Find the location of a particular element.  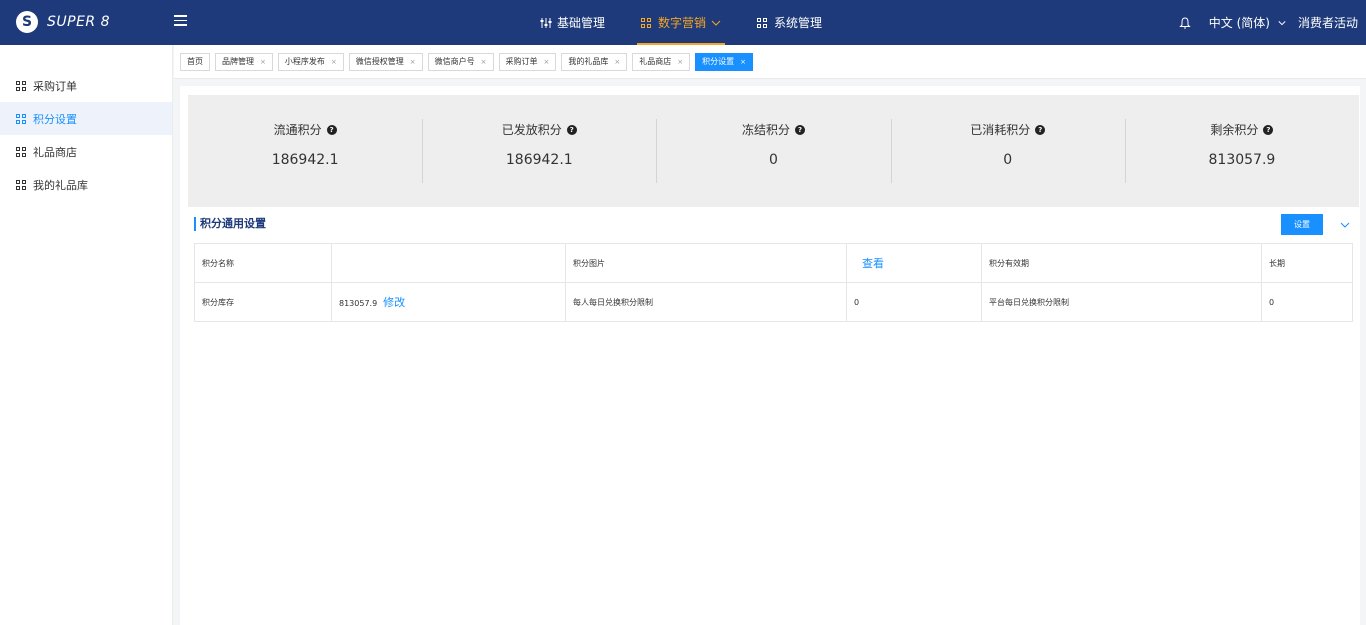

main-nav: 基础管理 数字营销 系统管理 is located at coordinates (699, 22).